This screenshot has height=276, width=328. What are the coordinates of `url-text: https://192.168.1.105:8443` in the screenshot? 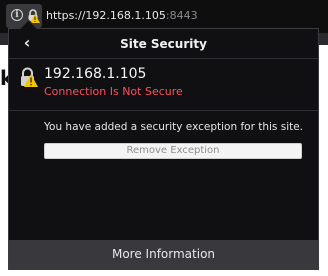 It's located at (122, 15).